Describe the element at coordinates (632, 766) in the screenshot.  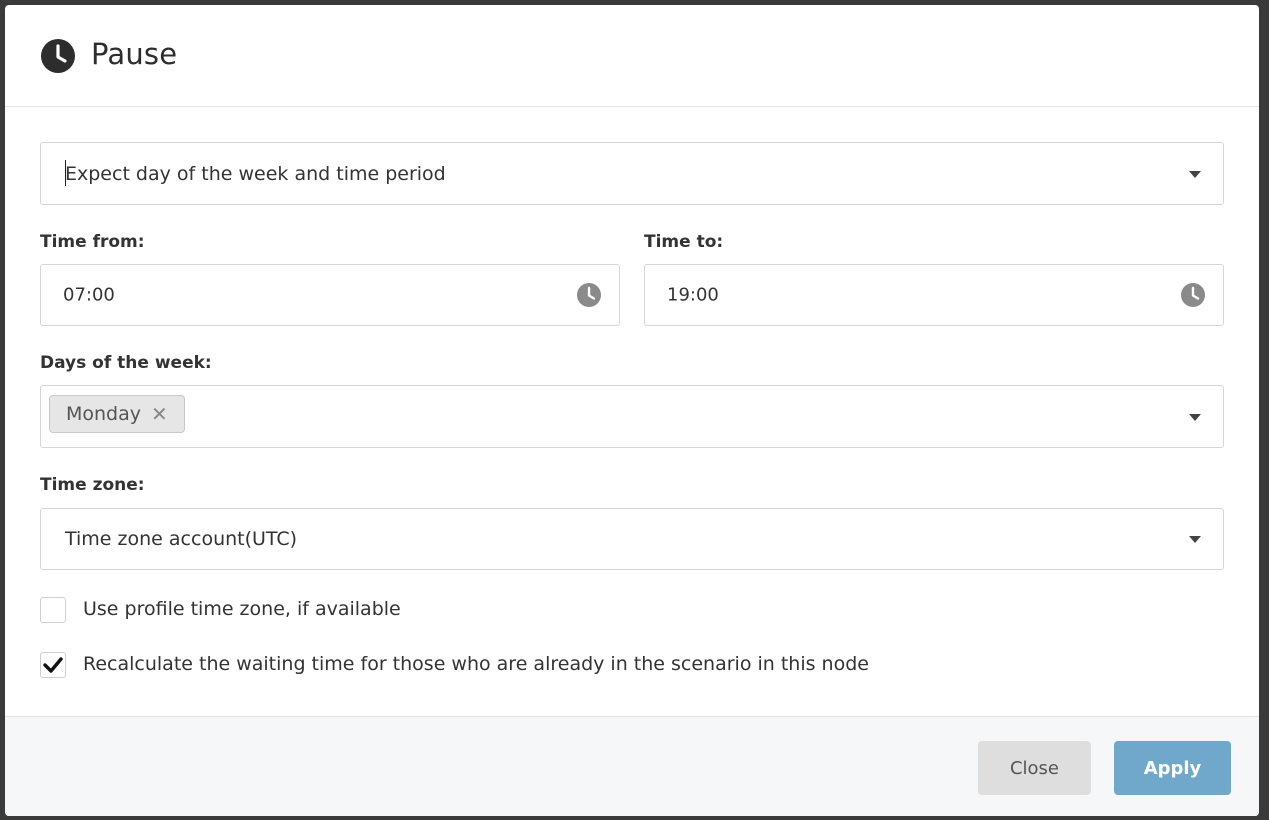
I see `dialog-footer: Close Apply` at that location.